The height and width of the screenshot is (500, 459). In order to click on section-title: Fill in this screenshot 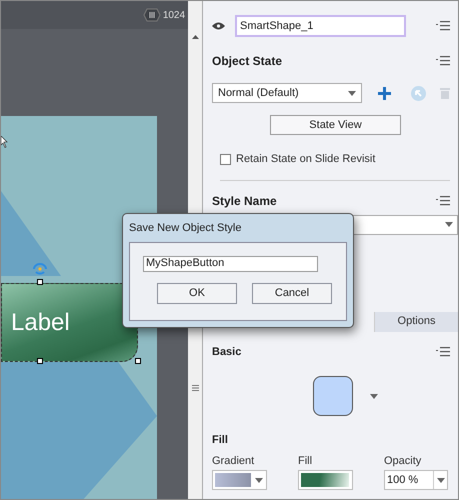, I will do `click(220, 440)`.